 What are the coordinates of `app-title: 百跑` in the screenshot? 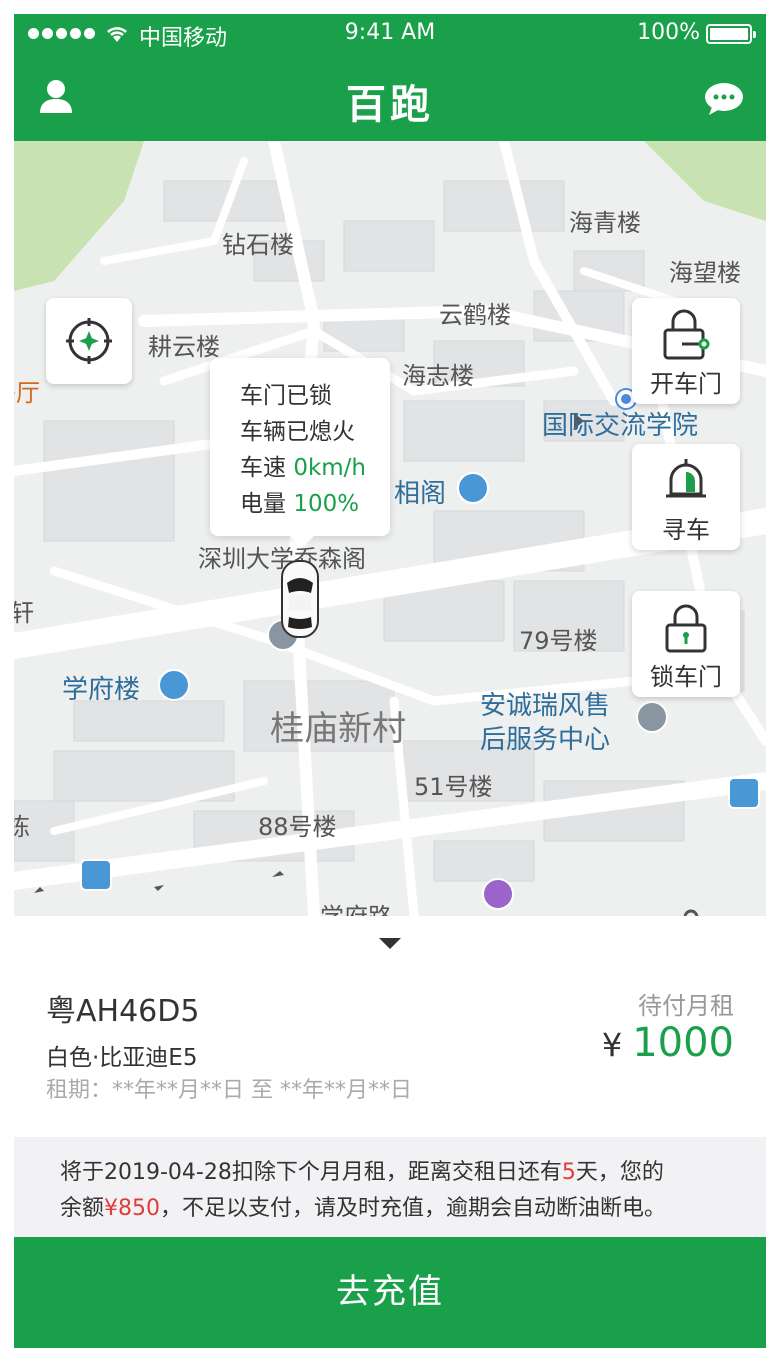 It's located at (390, 105).